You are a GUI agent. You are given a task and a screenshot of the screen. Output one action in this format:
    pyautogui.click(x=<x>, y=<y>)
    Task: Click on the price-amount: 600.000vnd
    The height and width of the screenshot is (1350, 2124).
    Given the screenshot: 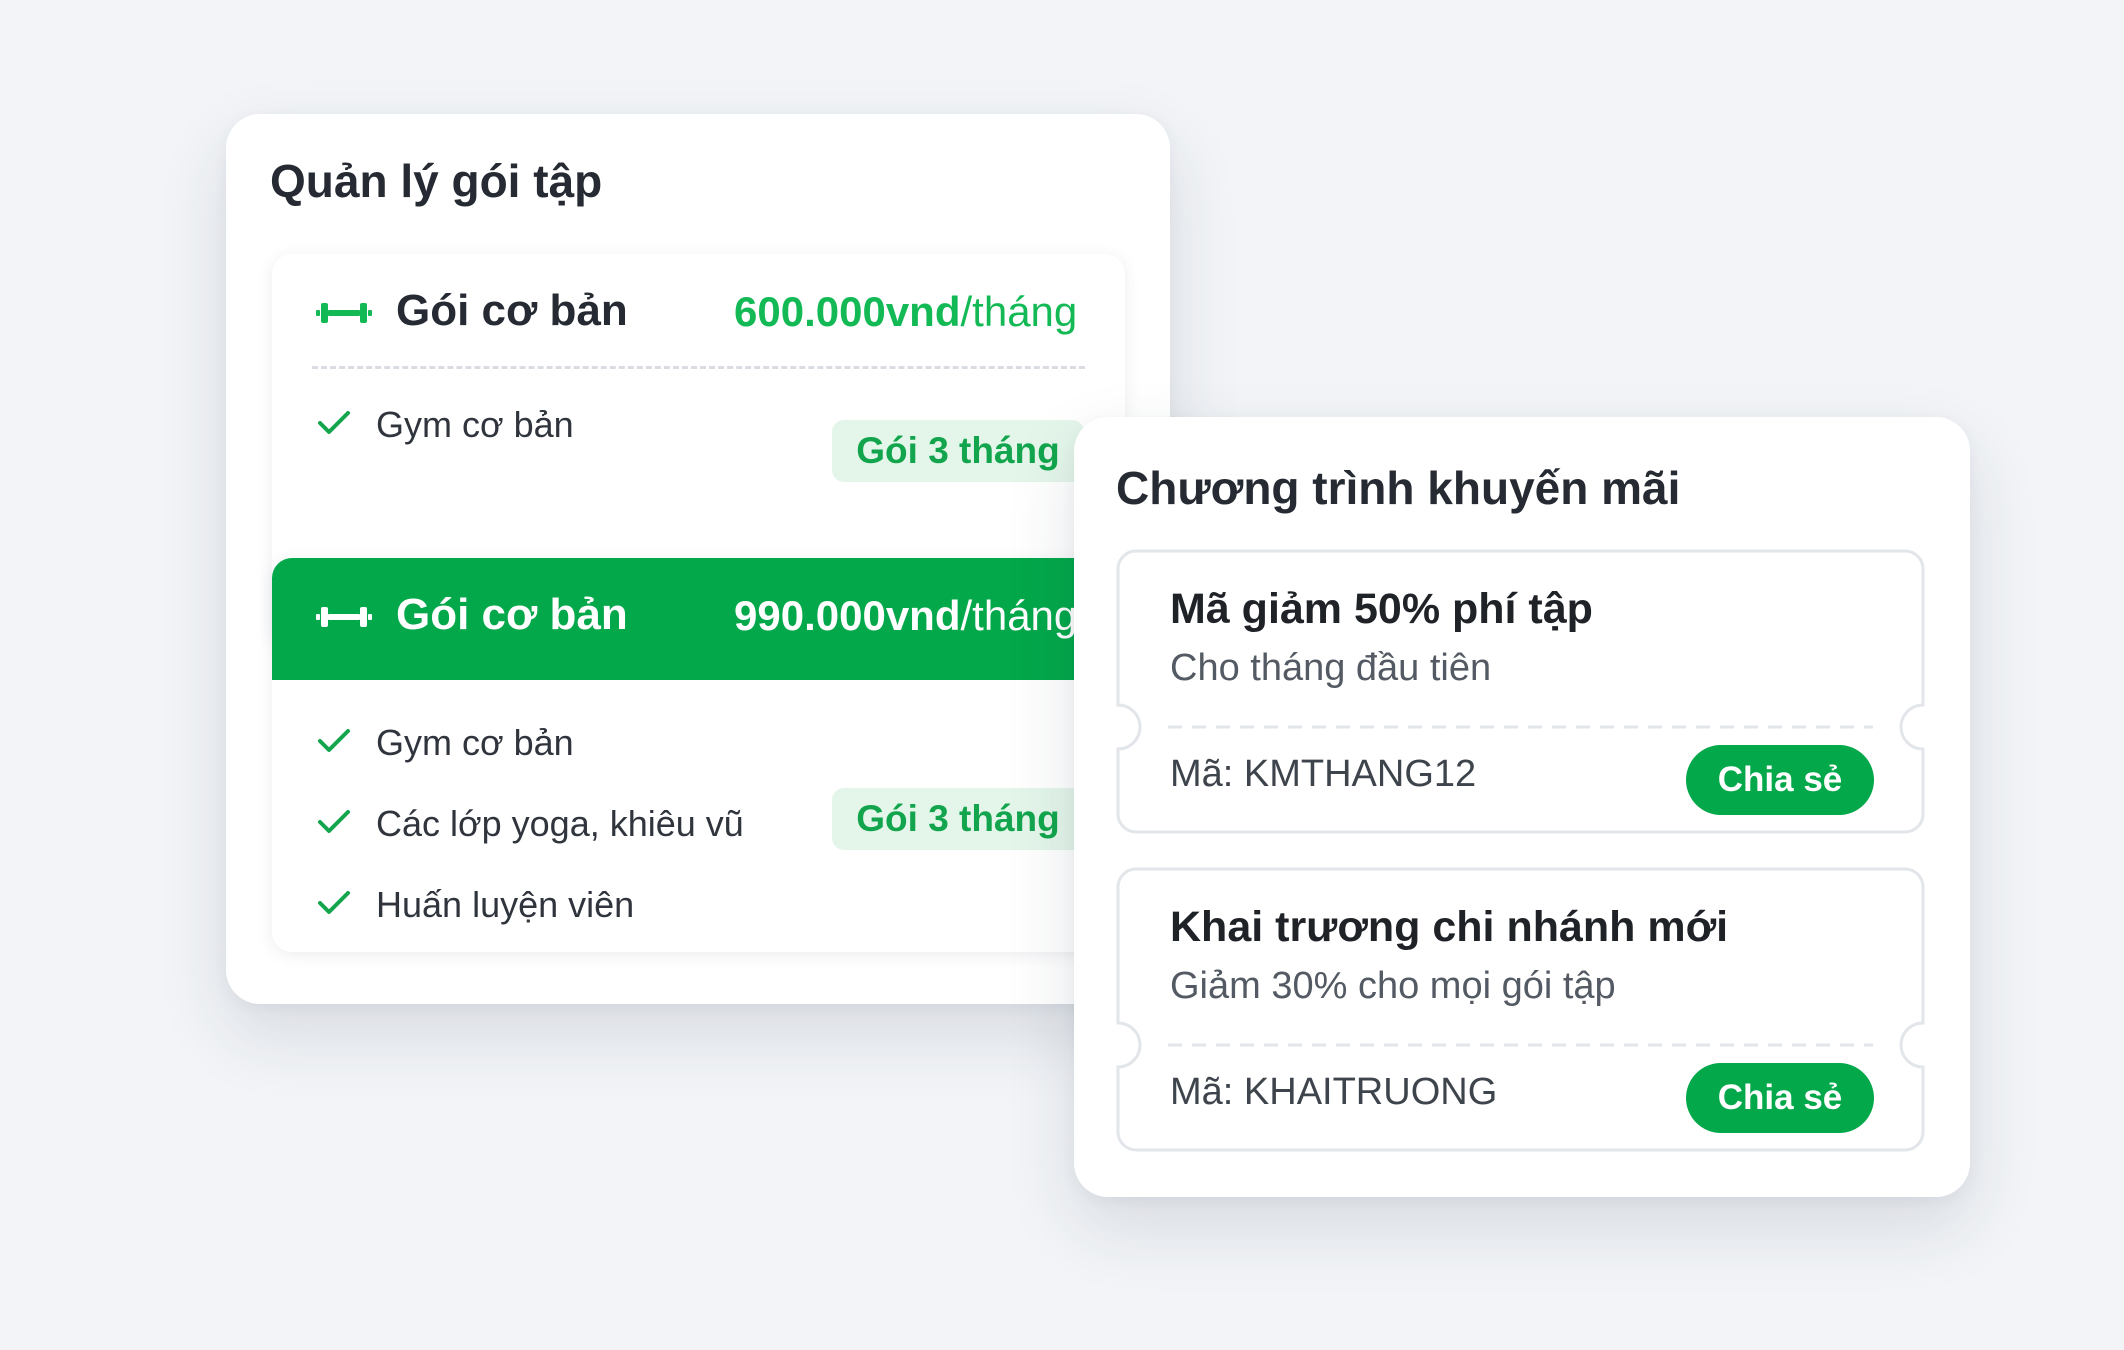 What is the action you would take?
    pyautogui.click(x=847, y=311)
    